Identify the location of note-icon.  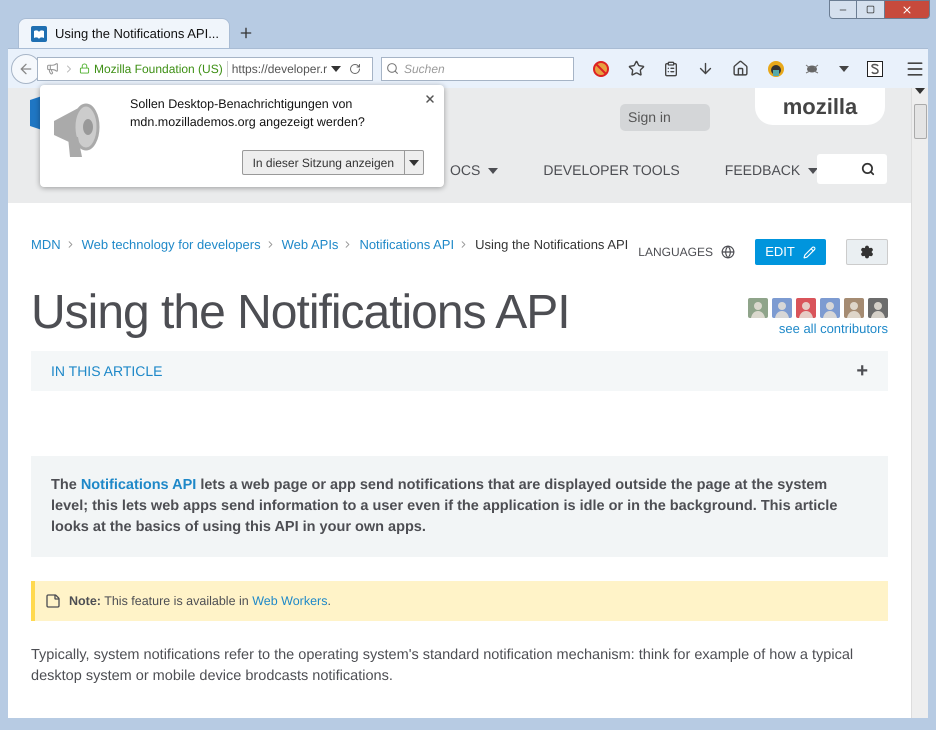
(53, 601).